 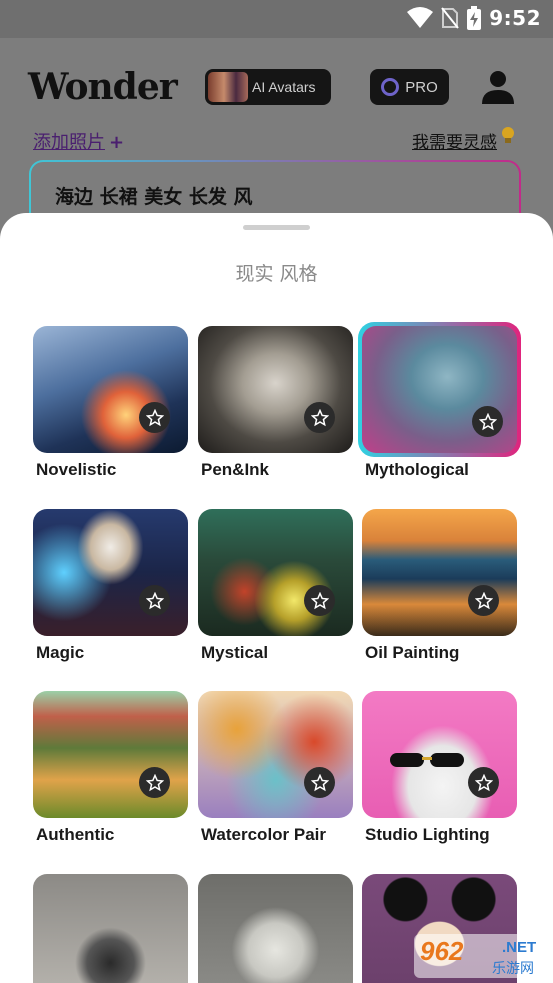 I want to click on watermark-brand: 962, so click(x=442, y=951).